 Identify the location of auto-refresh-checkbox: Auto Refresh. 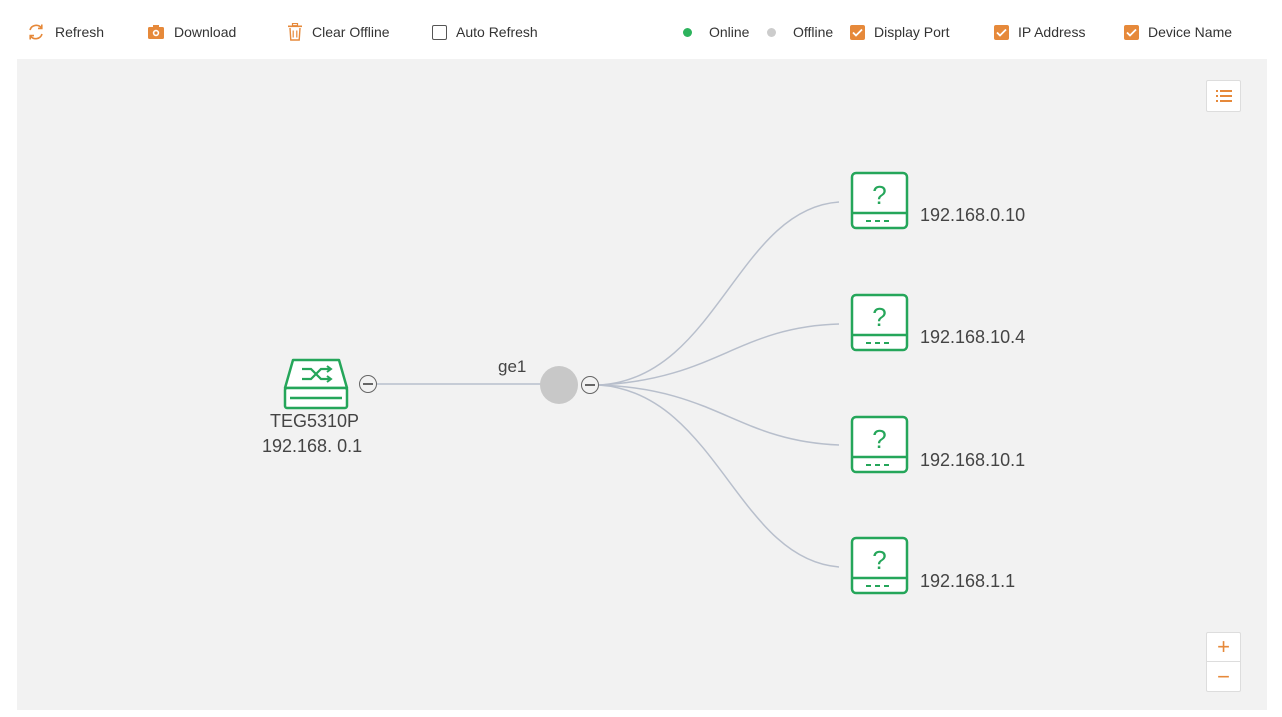
(485, 32).